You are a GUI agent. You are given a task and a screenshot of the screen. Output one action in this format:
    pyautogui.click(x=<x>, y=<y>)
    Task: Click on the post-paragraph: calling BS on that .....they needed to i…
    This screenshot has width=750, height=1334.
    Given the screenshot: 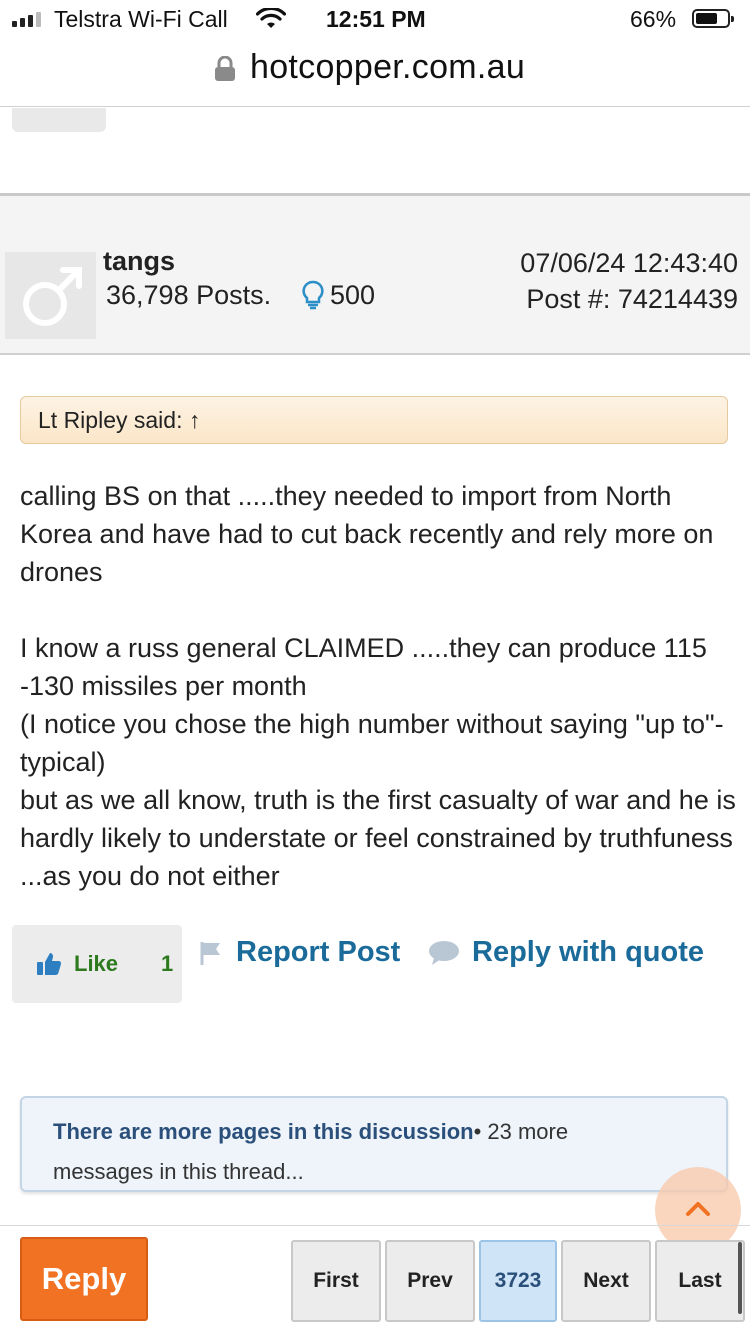 What is the action you would take?
    pyautogui.click(x=367, y=534)
    